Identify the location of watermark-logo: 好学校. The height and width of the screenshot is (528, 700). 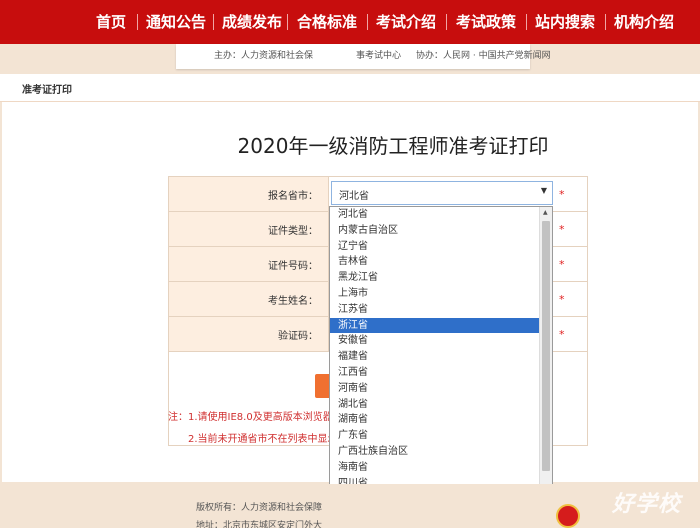
(644, 503).